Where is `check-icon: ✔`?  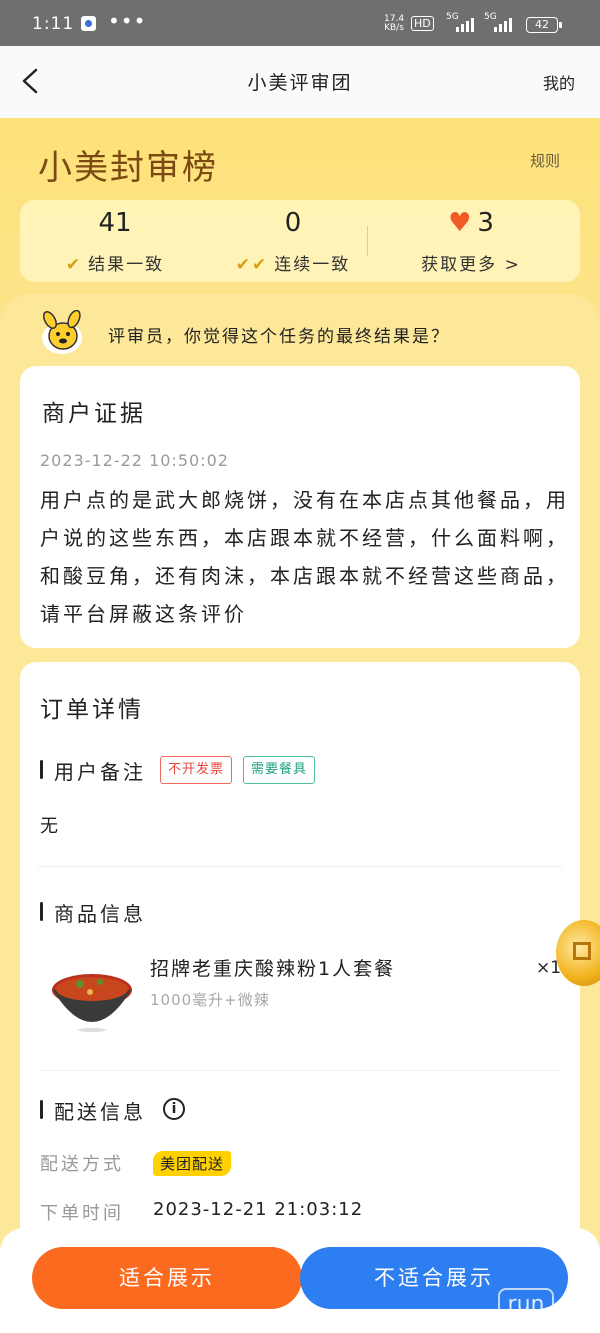
check-icon: ✔ is located at coordinates (74, 265).